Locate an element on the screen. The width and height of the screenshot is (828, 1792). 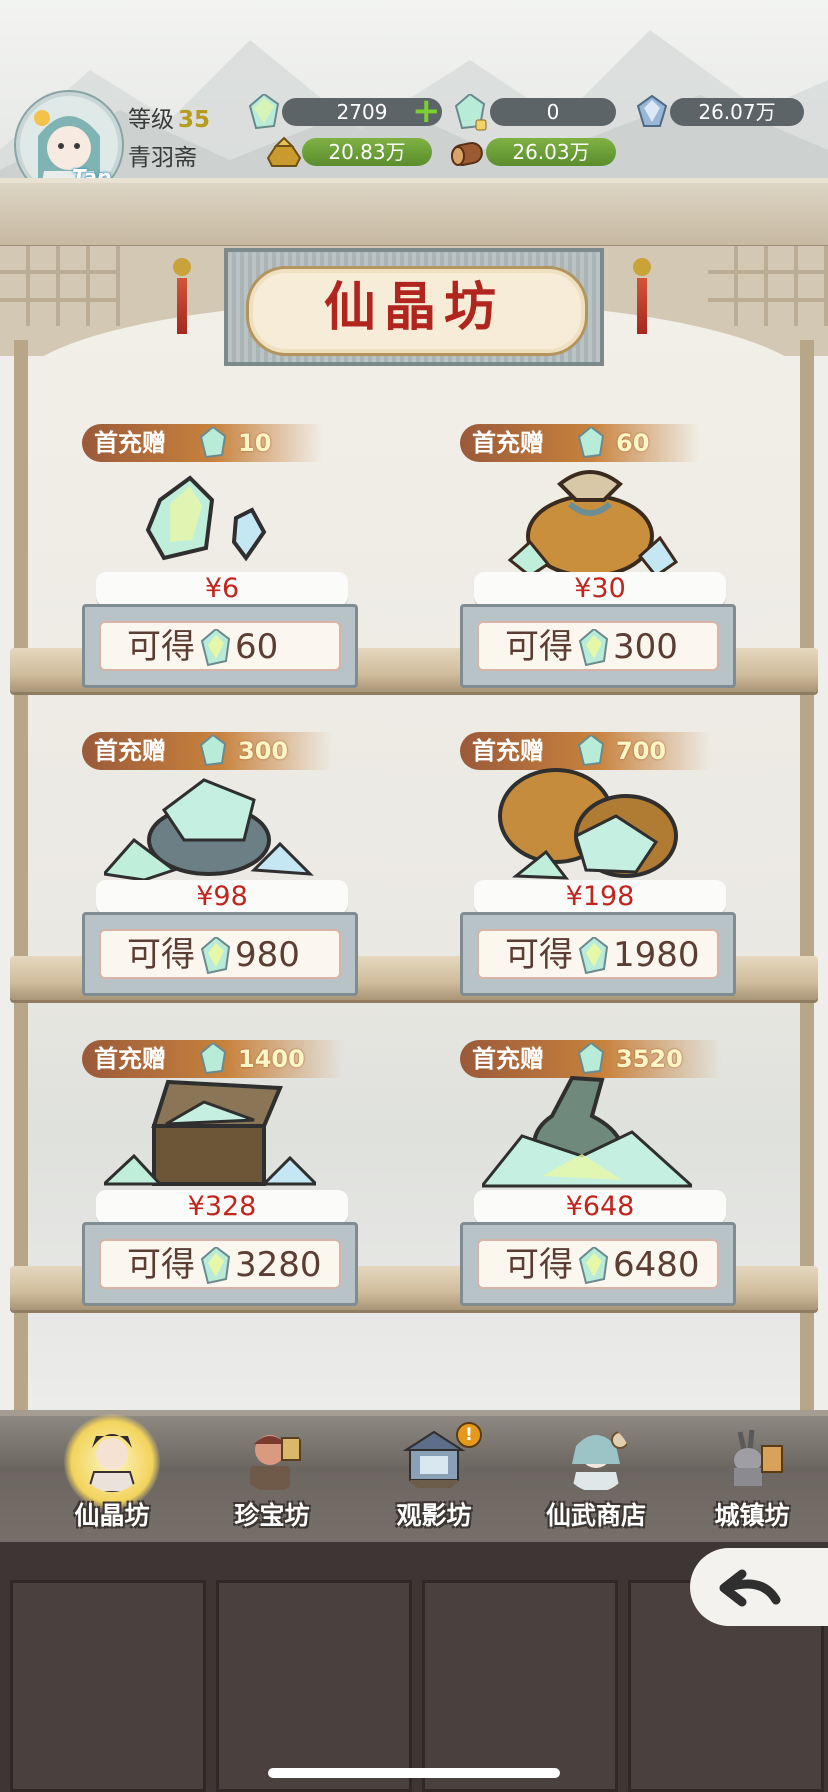
first-charge-badge: 首充赠 60 is located at coordinates (580, 443).